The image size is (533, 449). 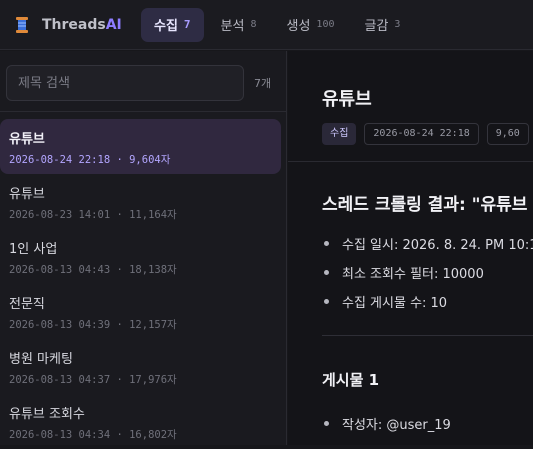 I want to click on tab-count: 100, so click(x=325, y=24).